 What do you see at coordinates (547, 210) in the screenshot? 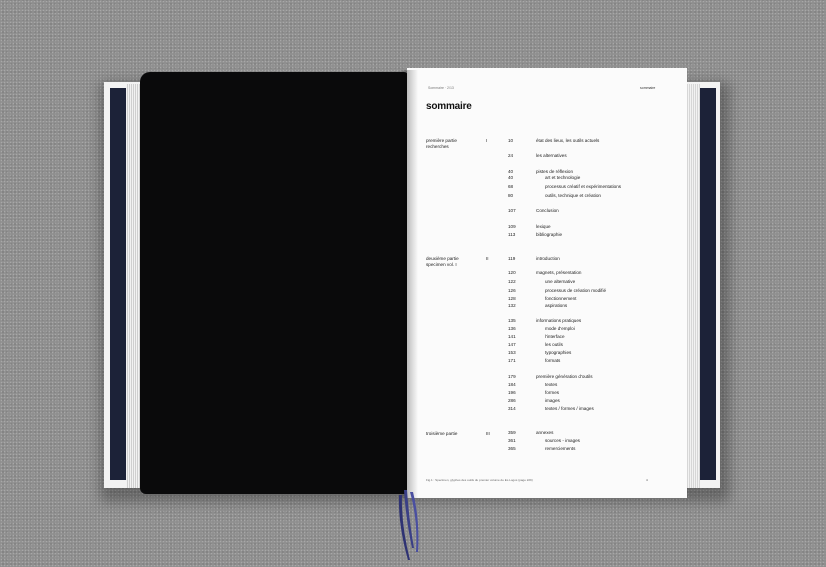
I see `toc-entry-title: Conclusion` at bounding box center [547, 210].